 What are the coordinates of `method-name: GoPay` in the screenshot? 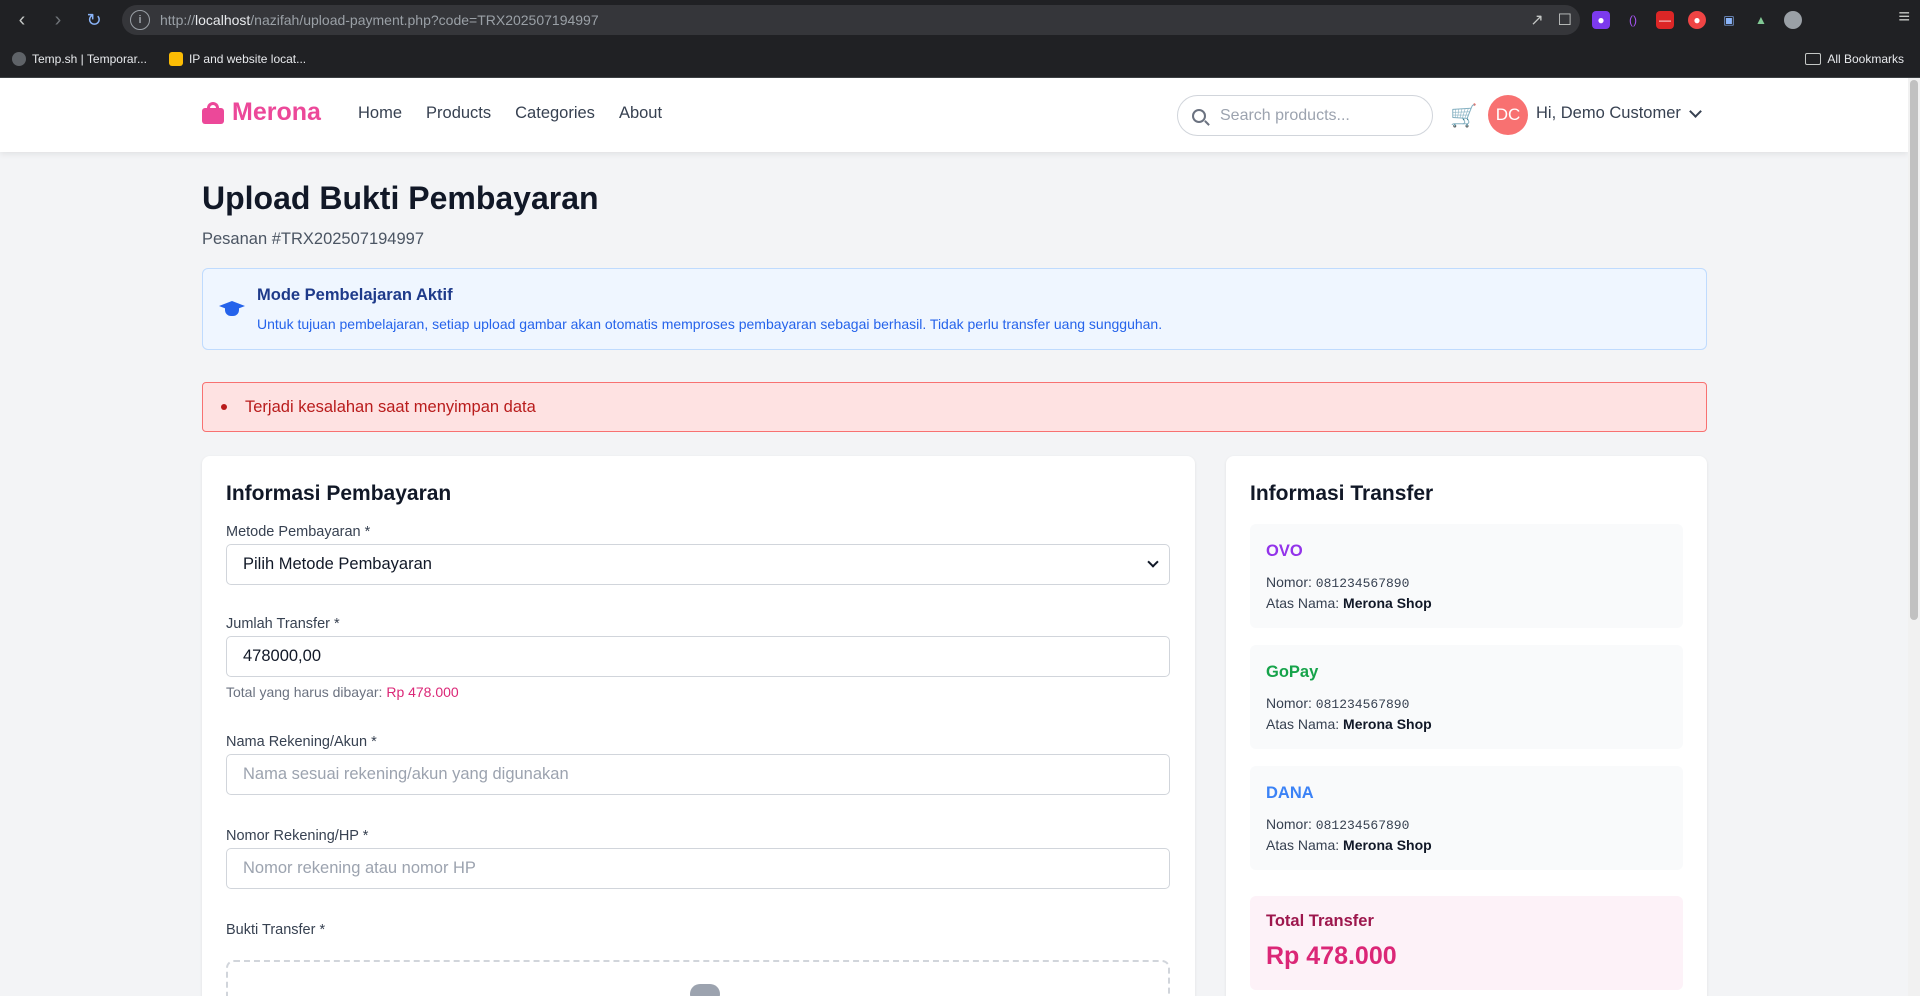 It's located at (1292, 672).